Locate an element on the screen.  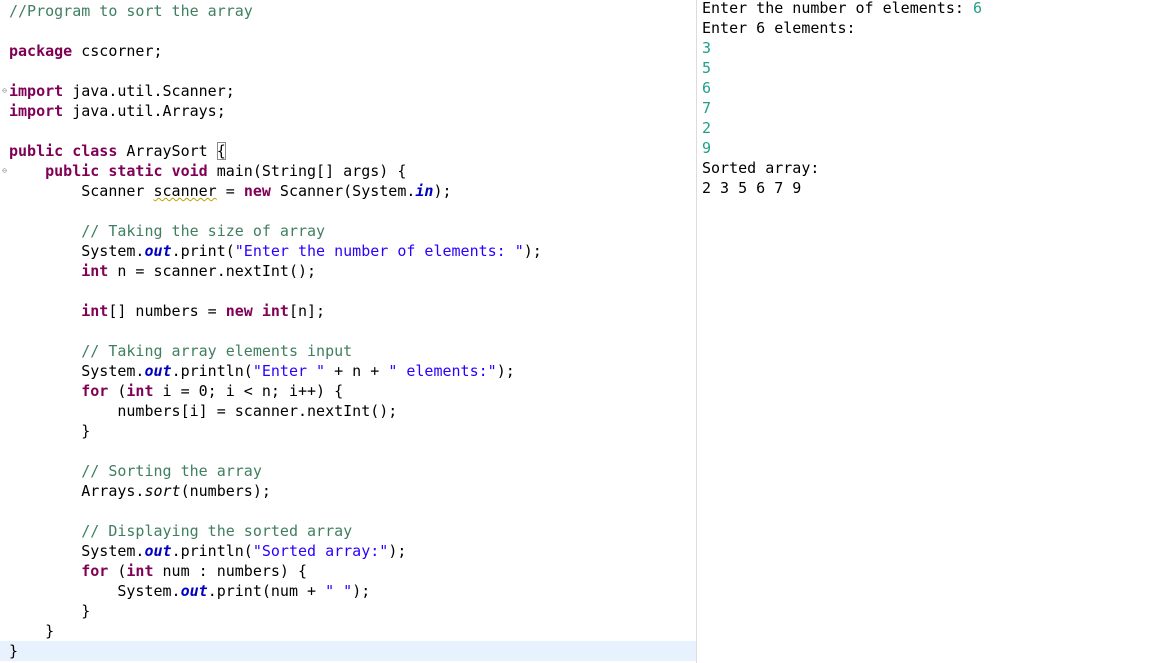
code-line: import java.util.Scanner; is located at coordinates (348, 91).